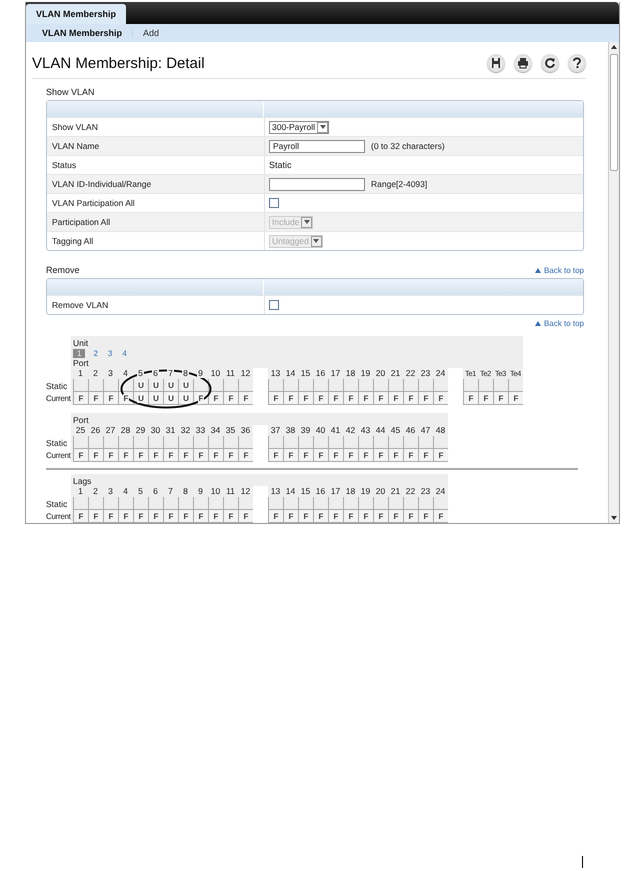 Image resolution: width=641 pixels, height=871 pixels. Describe the element at coordinates (63, 270) in the screenshot. I see `section-title: Remove` at that location.